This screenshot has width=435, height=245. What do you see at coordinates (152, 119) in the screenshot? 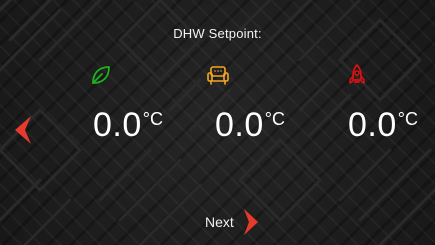
I see `eco-setpoint-unit: °C` at bounding box center [152, 119].